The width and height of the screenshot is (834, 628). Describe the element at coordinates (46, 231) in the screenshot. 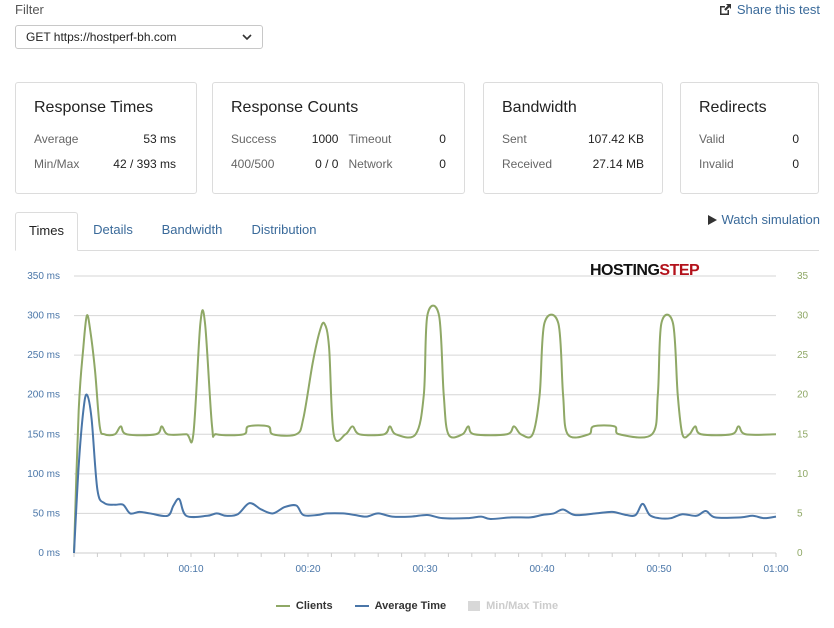

I see `tab-times: Times` at that location.